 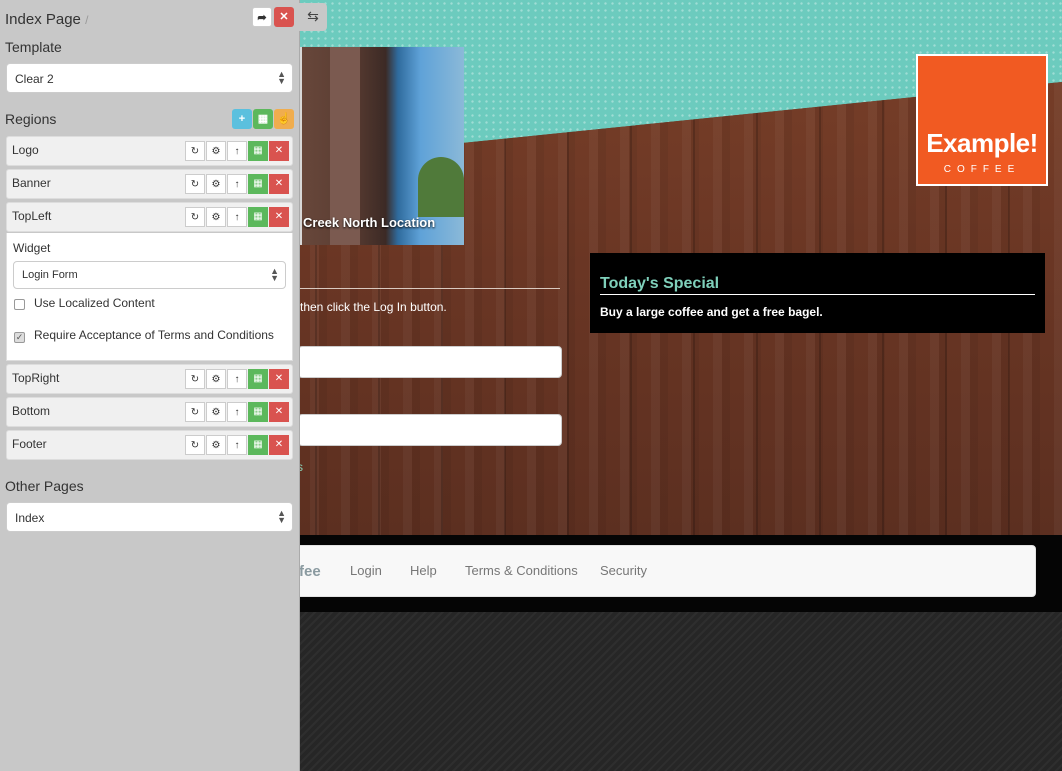 What do you see at coordinates (377, 146) in the screenshot?
I see `location-photo: Creek North Location` at bounding box center [377, 146].